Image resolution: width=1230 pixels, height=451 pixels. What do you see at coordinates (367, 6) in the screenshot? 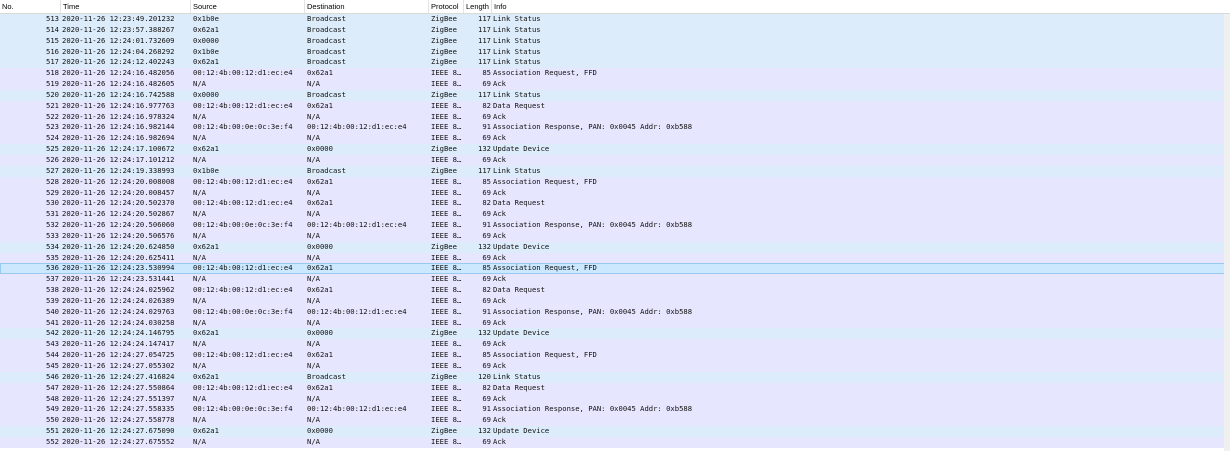
I see `column-header-destination: Destination` at bounding box center [367, 6].